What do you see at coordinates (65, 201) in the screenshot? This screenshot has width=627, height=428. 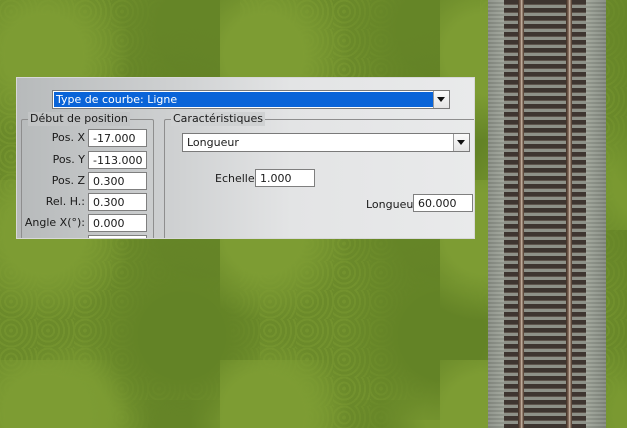 I see `rel-h-label: Rel. H.:` at bounding box center [65, 201].